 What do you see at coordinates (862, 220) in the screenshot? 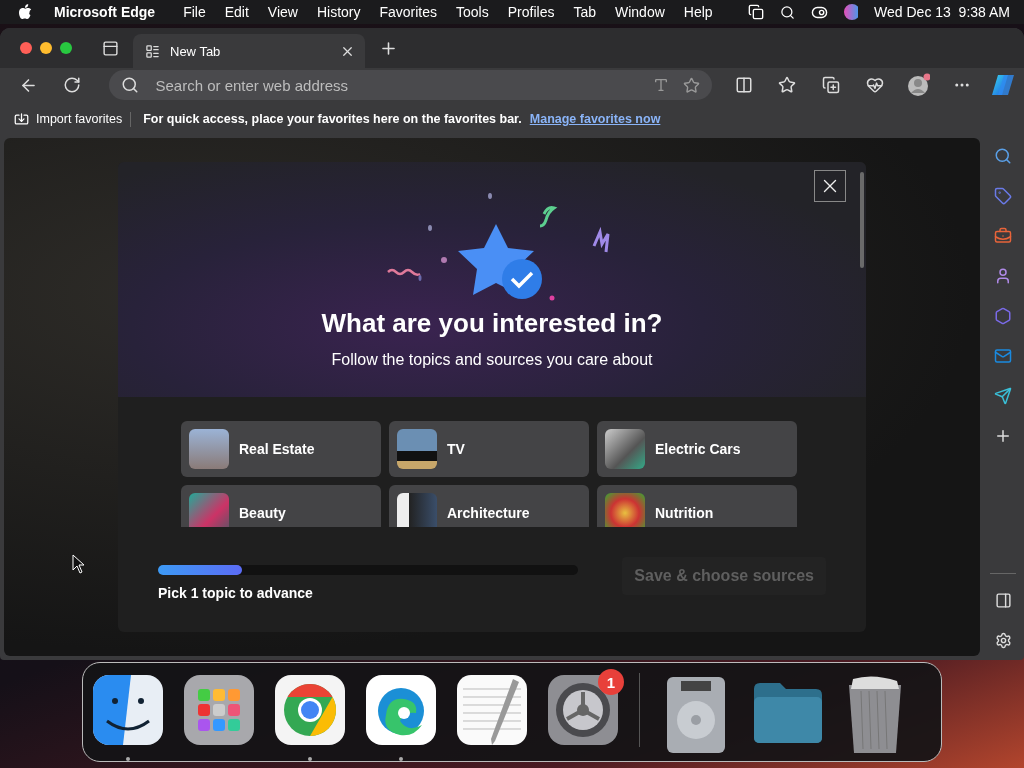
I see `scrollbar-thumb` at bounding box center [862, 220].